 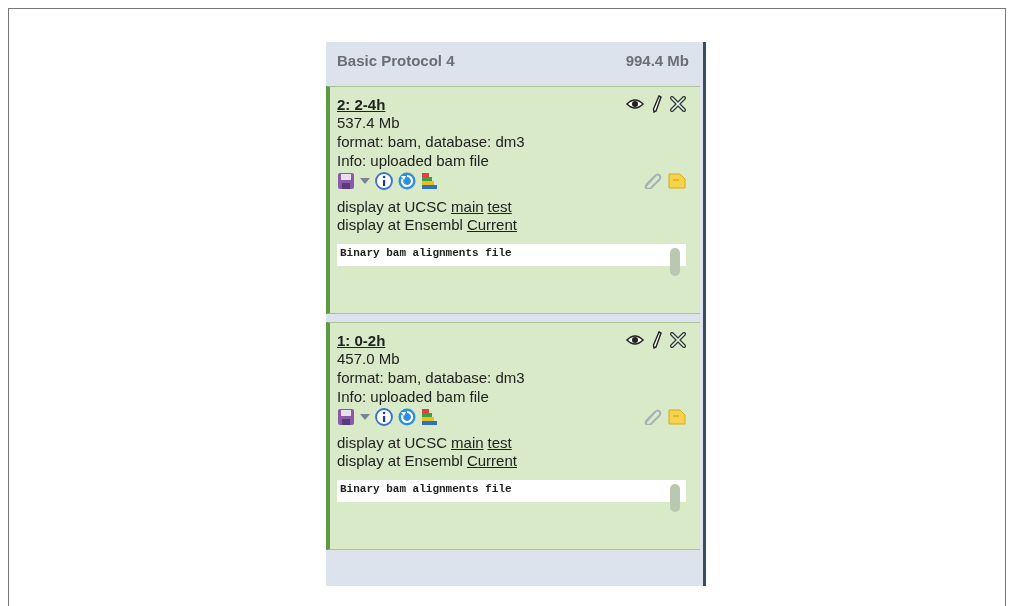 I want to click on dataset-size: 457.0 Mb, so click(x=369, y=358).